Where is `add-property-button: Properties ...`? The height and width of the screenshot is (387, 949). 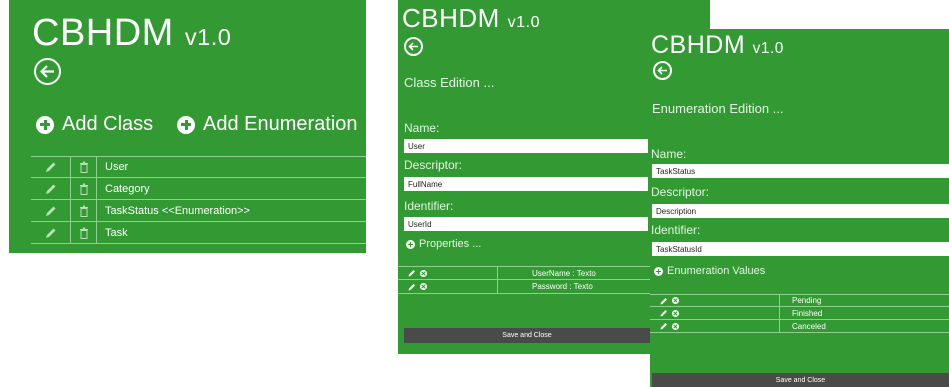 add-property-button: Properties ... is located at coordinates (443, 244).